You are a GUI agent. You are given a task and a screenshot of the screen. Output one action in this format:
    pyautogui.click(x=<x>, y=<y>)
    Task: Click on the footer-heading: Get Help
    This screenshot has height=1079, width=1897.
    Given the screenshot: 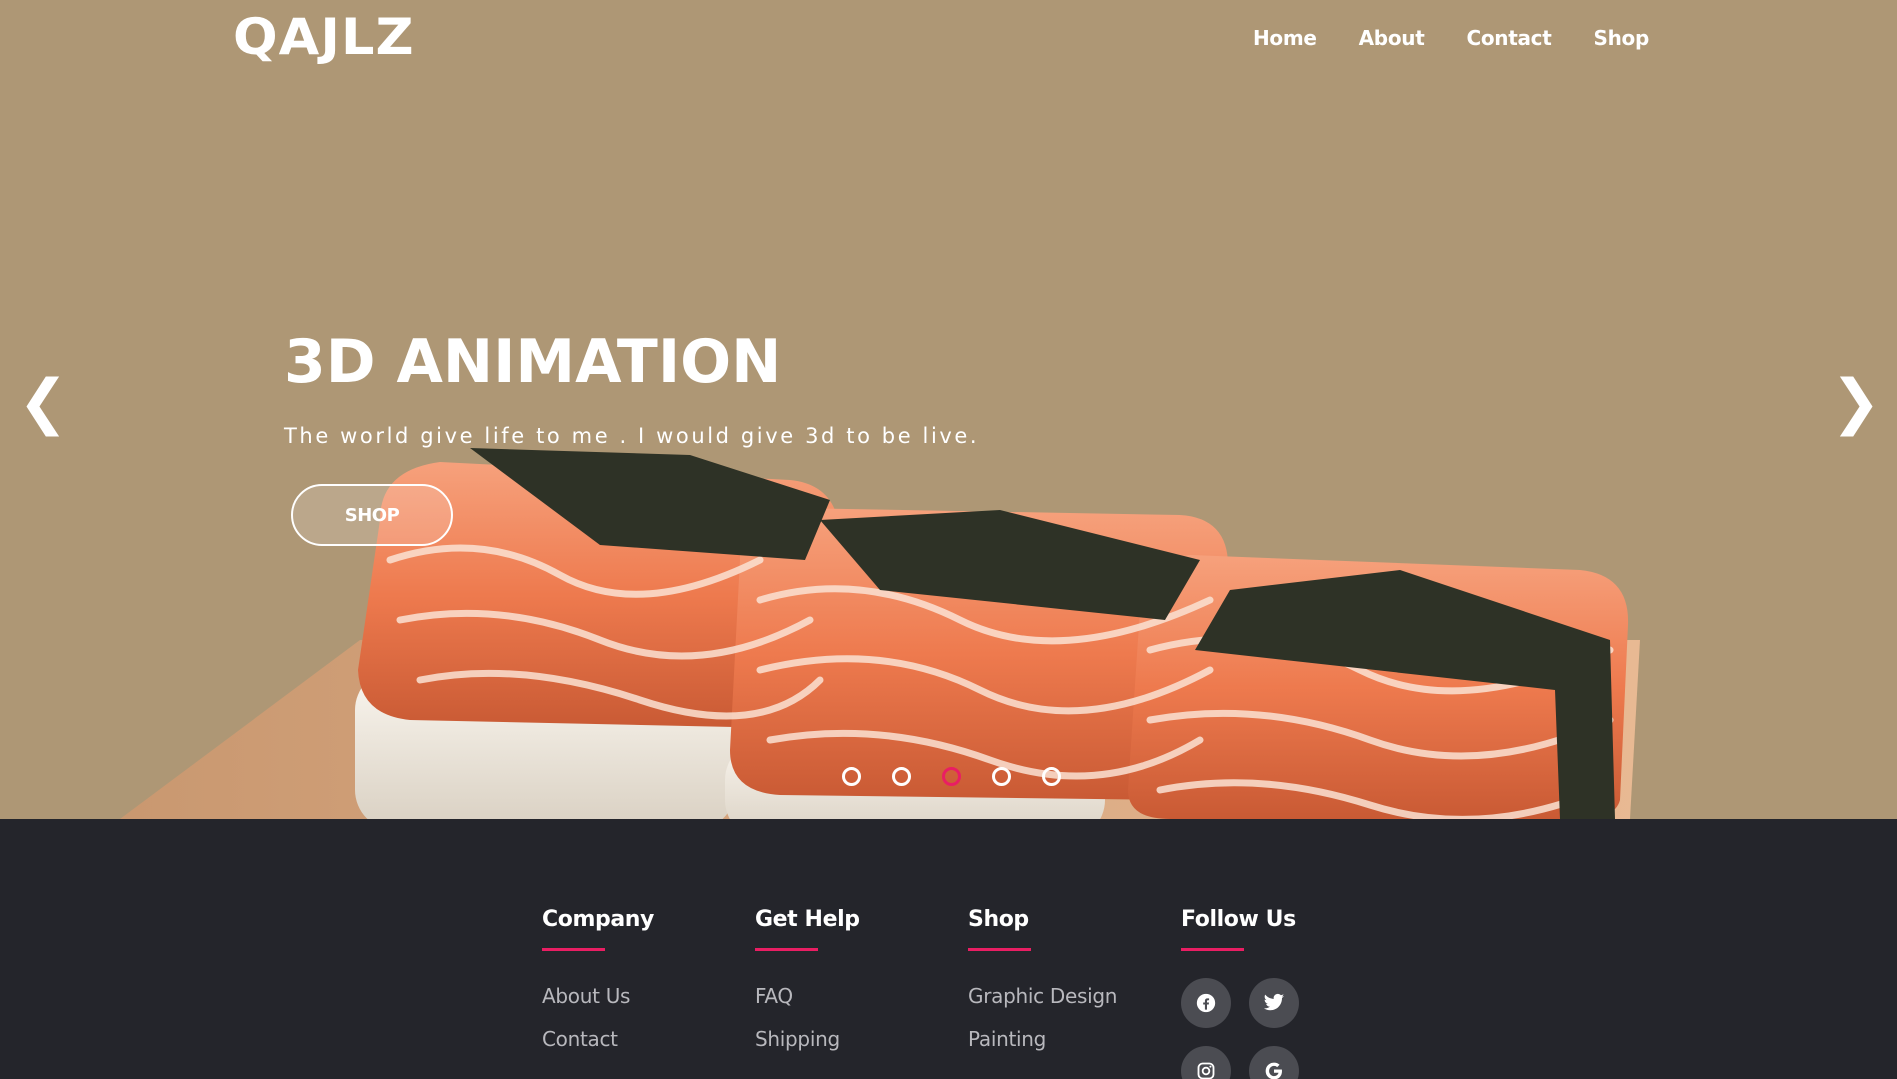 What is the action you would take?
    pyautogui.click(x=807, y=919)
    